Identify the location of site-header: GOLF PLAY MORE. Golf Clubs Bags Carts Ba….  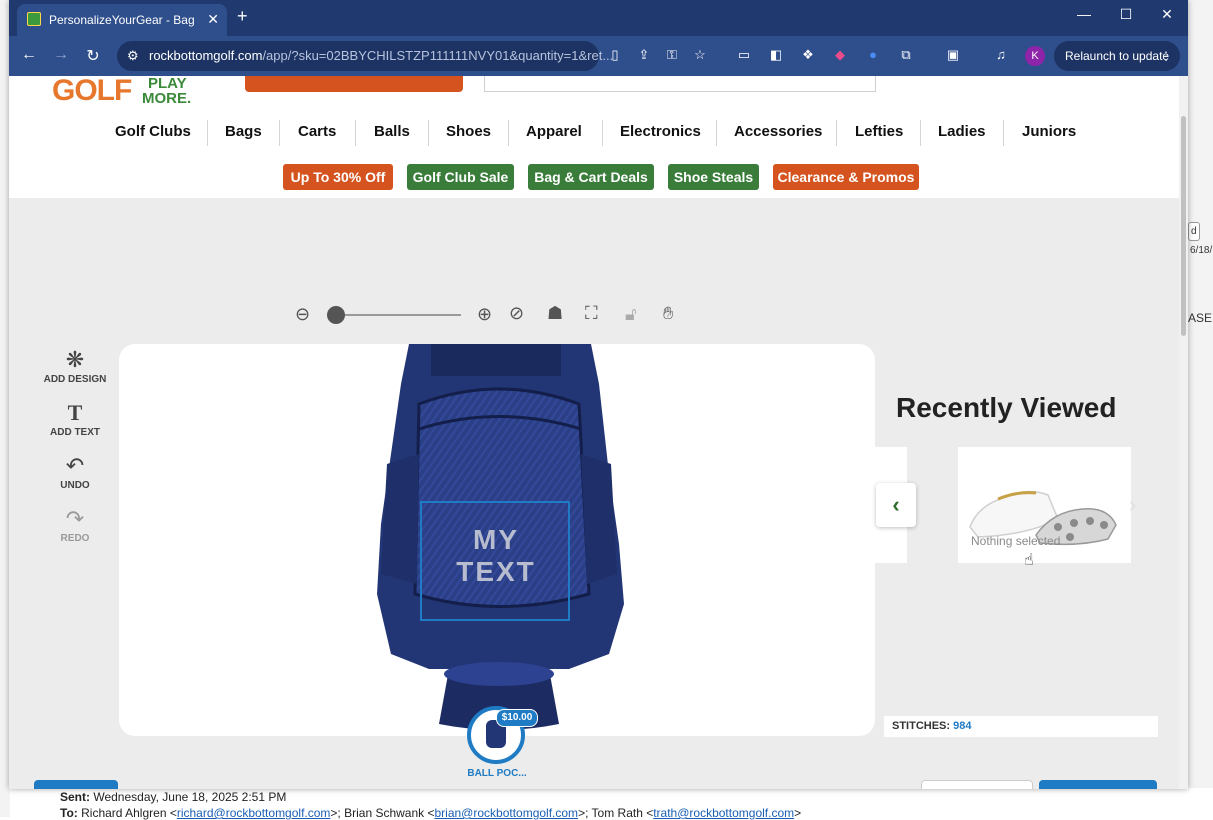
(594, 137).